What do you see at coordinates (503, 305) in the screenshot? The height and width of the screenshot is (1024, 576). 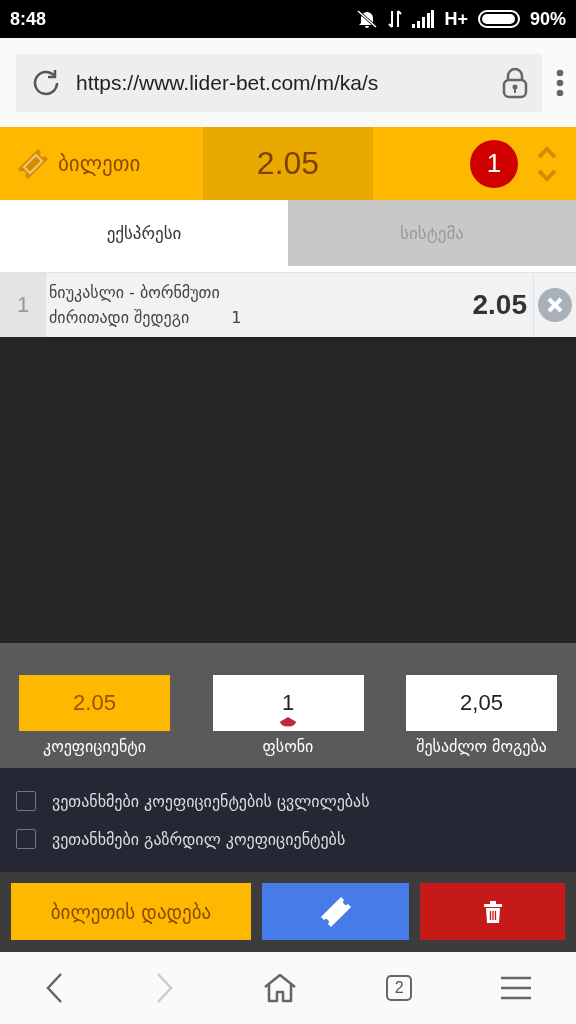 I see `bet-odds: 2.05` at bounding box center [503, 305].